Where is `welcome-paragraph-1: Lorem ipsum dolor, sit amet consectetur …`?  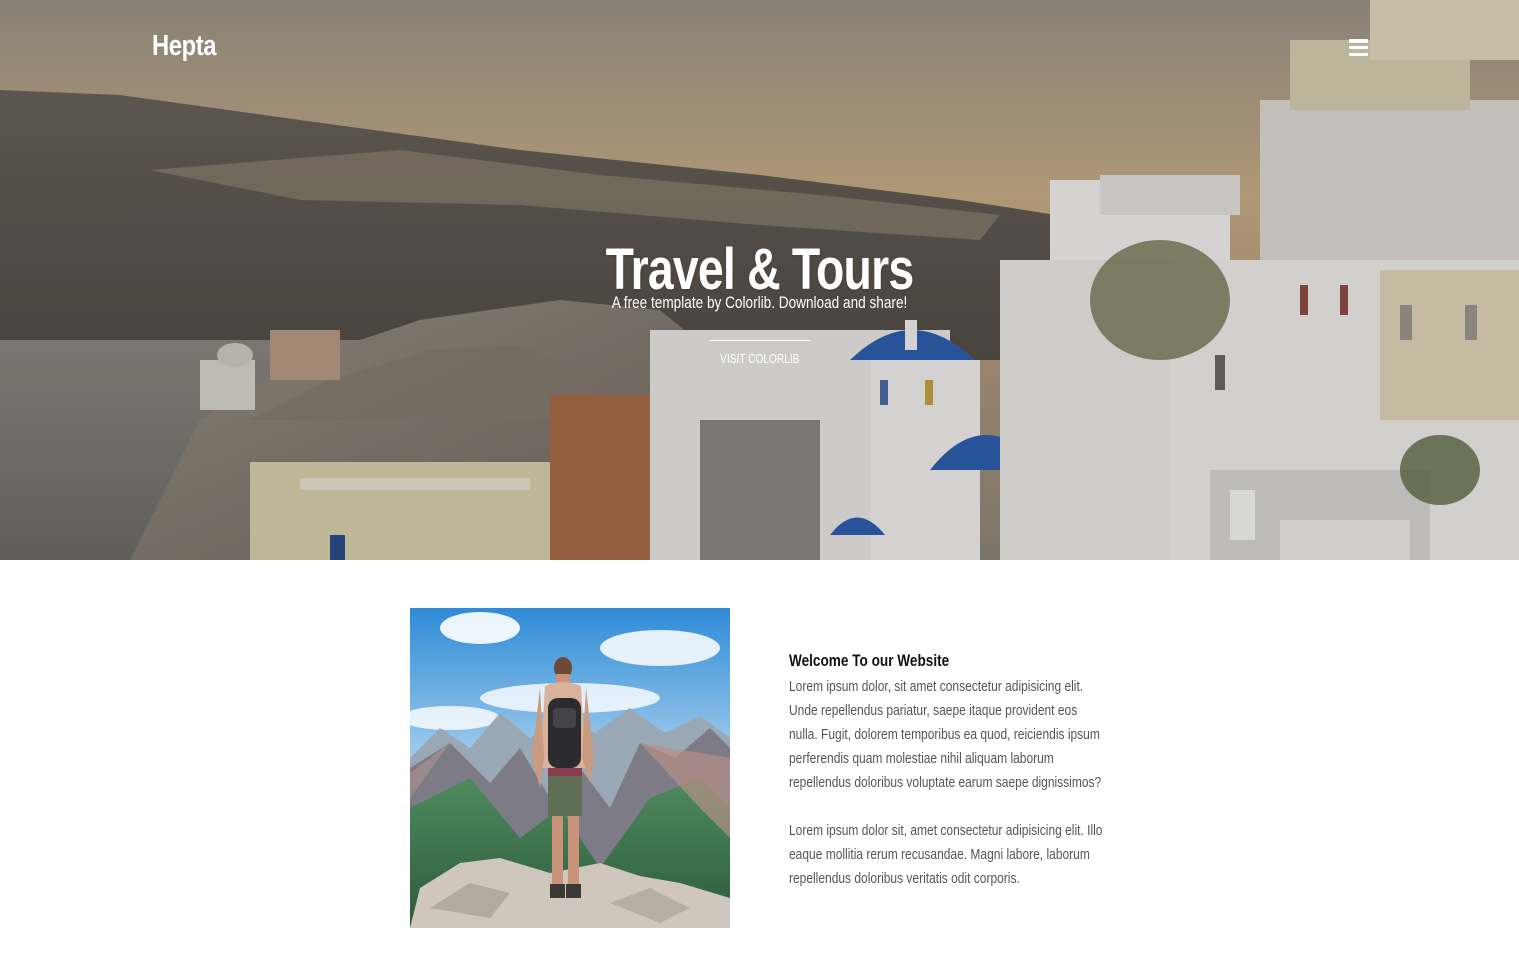
welcome-paragraph-1: Lorem ipsum dolor, sit amet consectetur … is located at coordinates (945, 734).